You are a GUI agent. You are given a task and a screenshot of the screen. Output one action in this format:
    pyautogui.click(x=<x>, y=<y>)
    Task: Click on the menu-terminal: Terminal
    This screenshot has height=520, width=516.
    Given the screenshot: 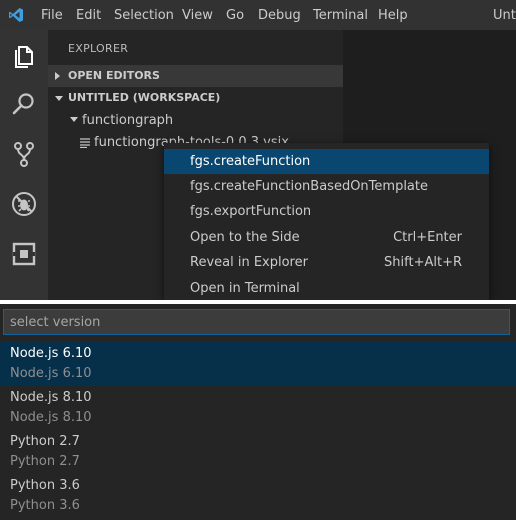 What is the action you would take?
    pyautogui.click(x=340, y=15)
    